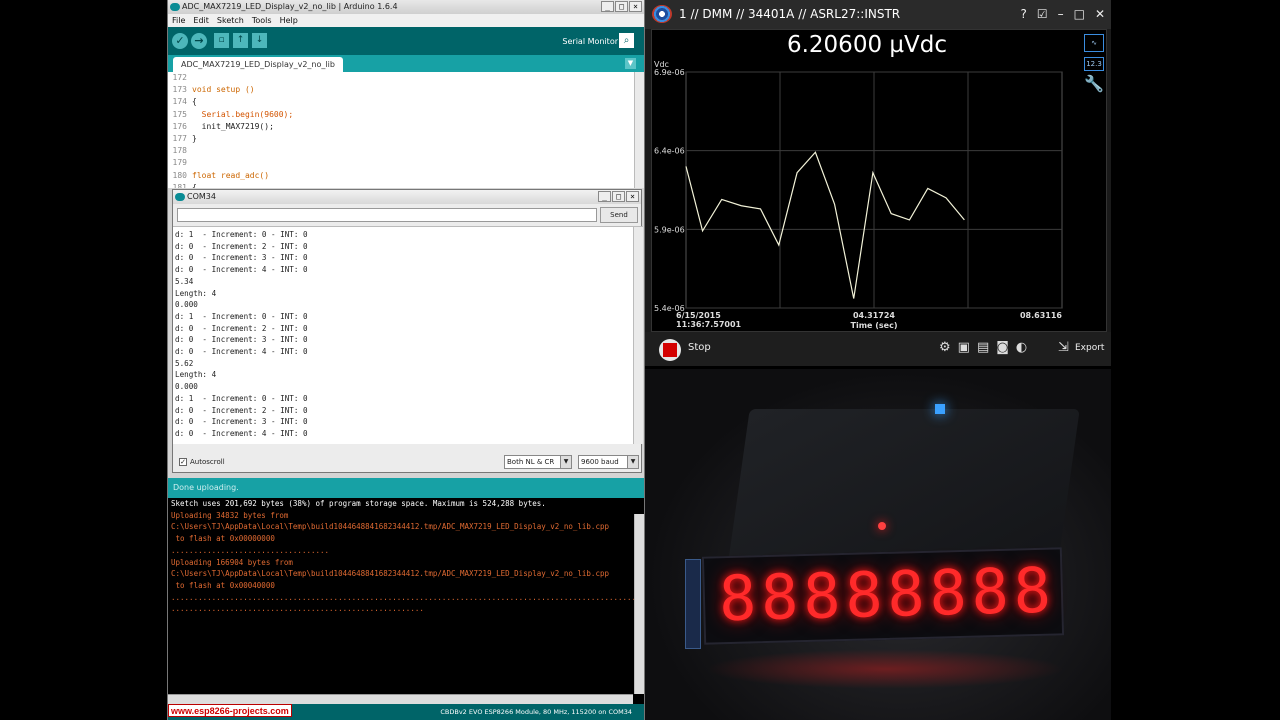 This screenshot has height=720, width=1280. What do you see at coordinates (639, 604) in the screenshot?
I see `console-scrollbar` at bounding box center [639, 604].